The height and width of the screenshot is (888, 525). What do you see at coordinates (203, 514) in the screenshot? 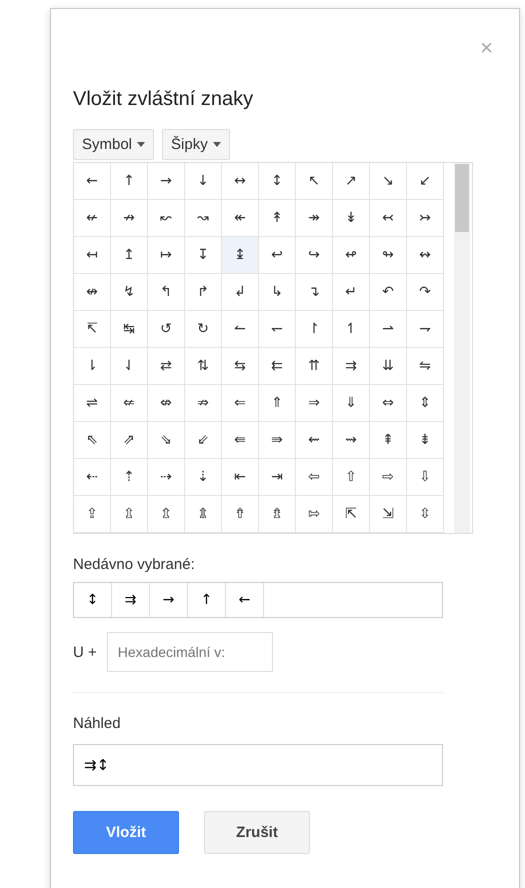
I see `symbol-cell: ⇭` at bounding box center [203, 514].